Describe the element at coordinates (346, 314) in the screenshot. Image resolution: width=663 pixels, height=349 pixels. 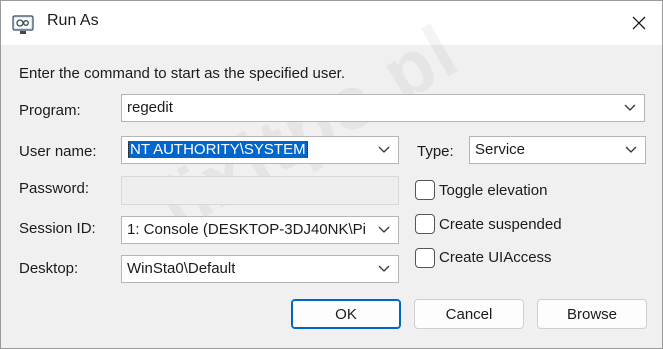
I see `ok-button: OK` at that location.